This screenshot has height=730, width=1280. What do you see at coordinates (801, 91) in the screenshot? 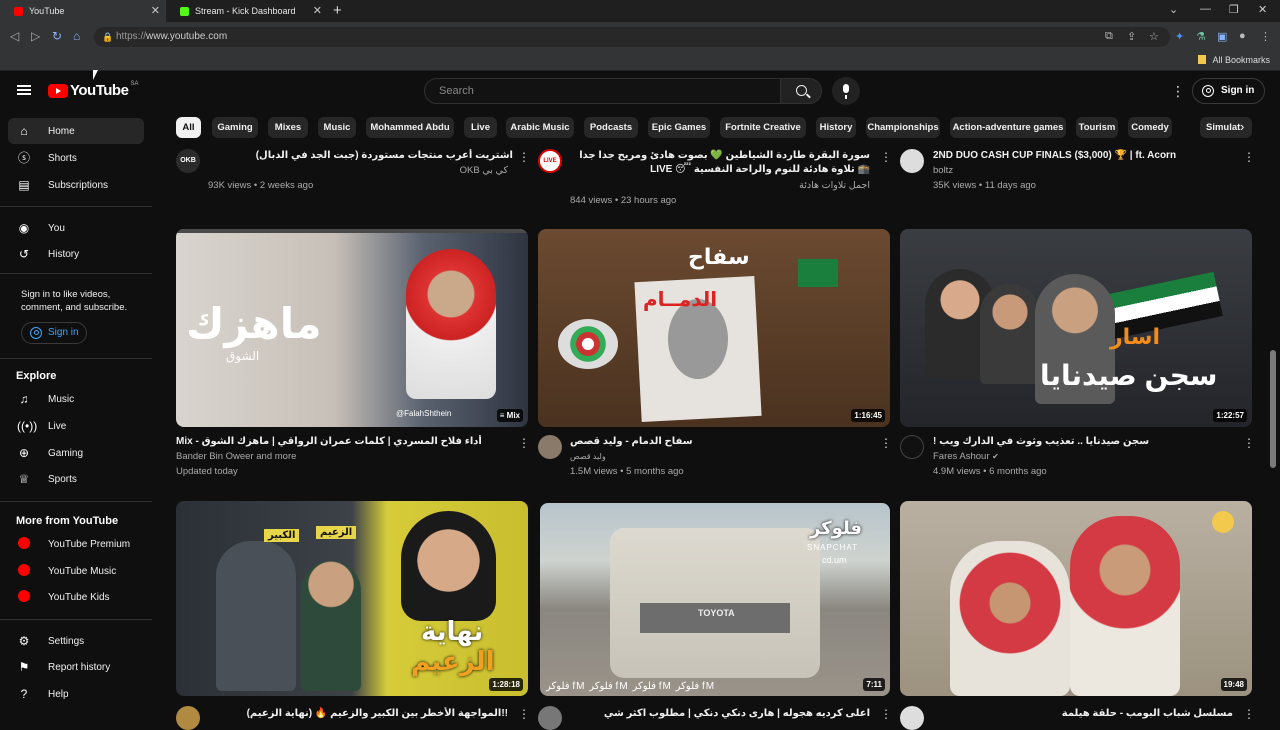
I see `search-button` at bounding box center [801, 91].